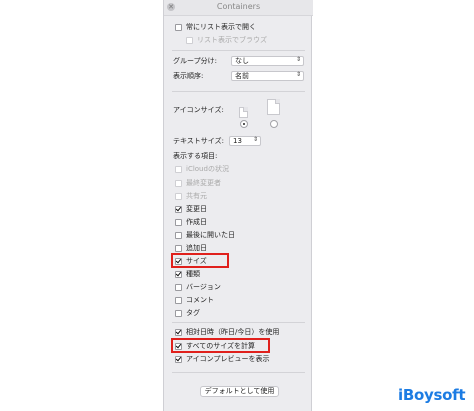 The image size is (474, 411). What do you see at coordinates (203, 183) in the screenshot?
I see `last-modified-by-label: 最終変更者` at bounding box center [203, 183].